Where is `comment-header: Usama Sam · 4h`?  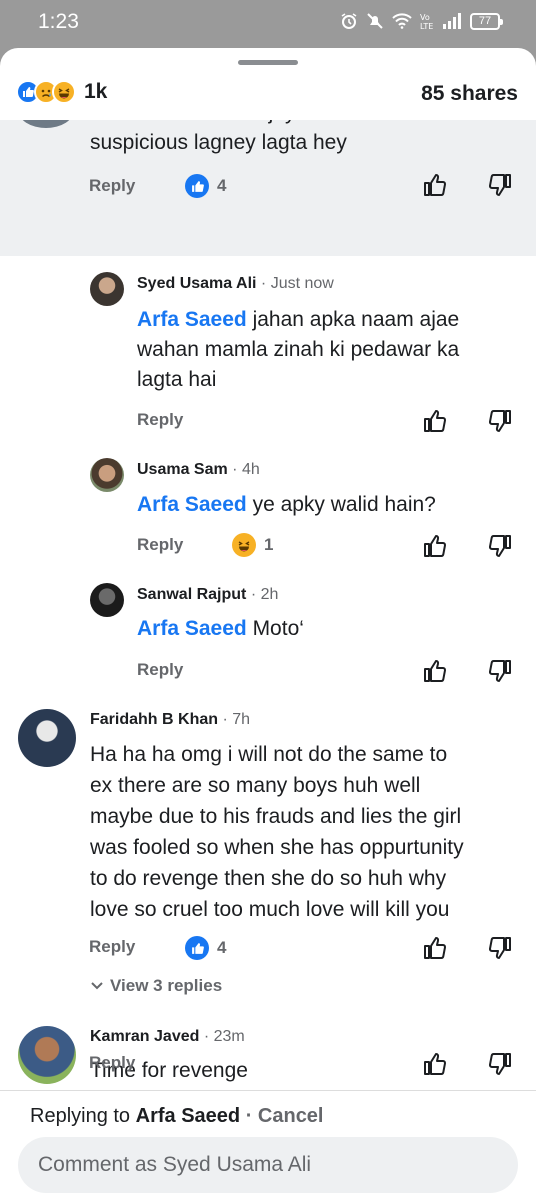
comment-header: Usama Sam · 4h is located at coordinates (198, 470).